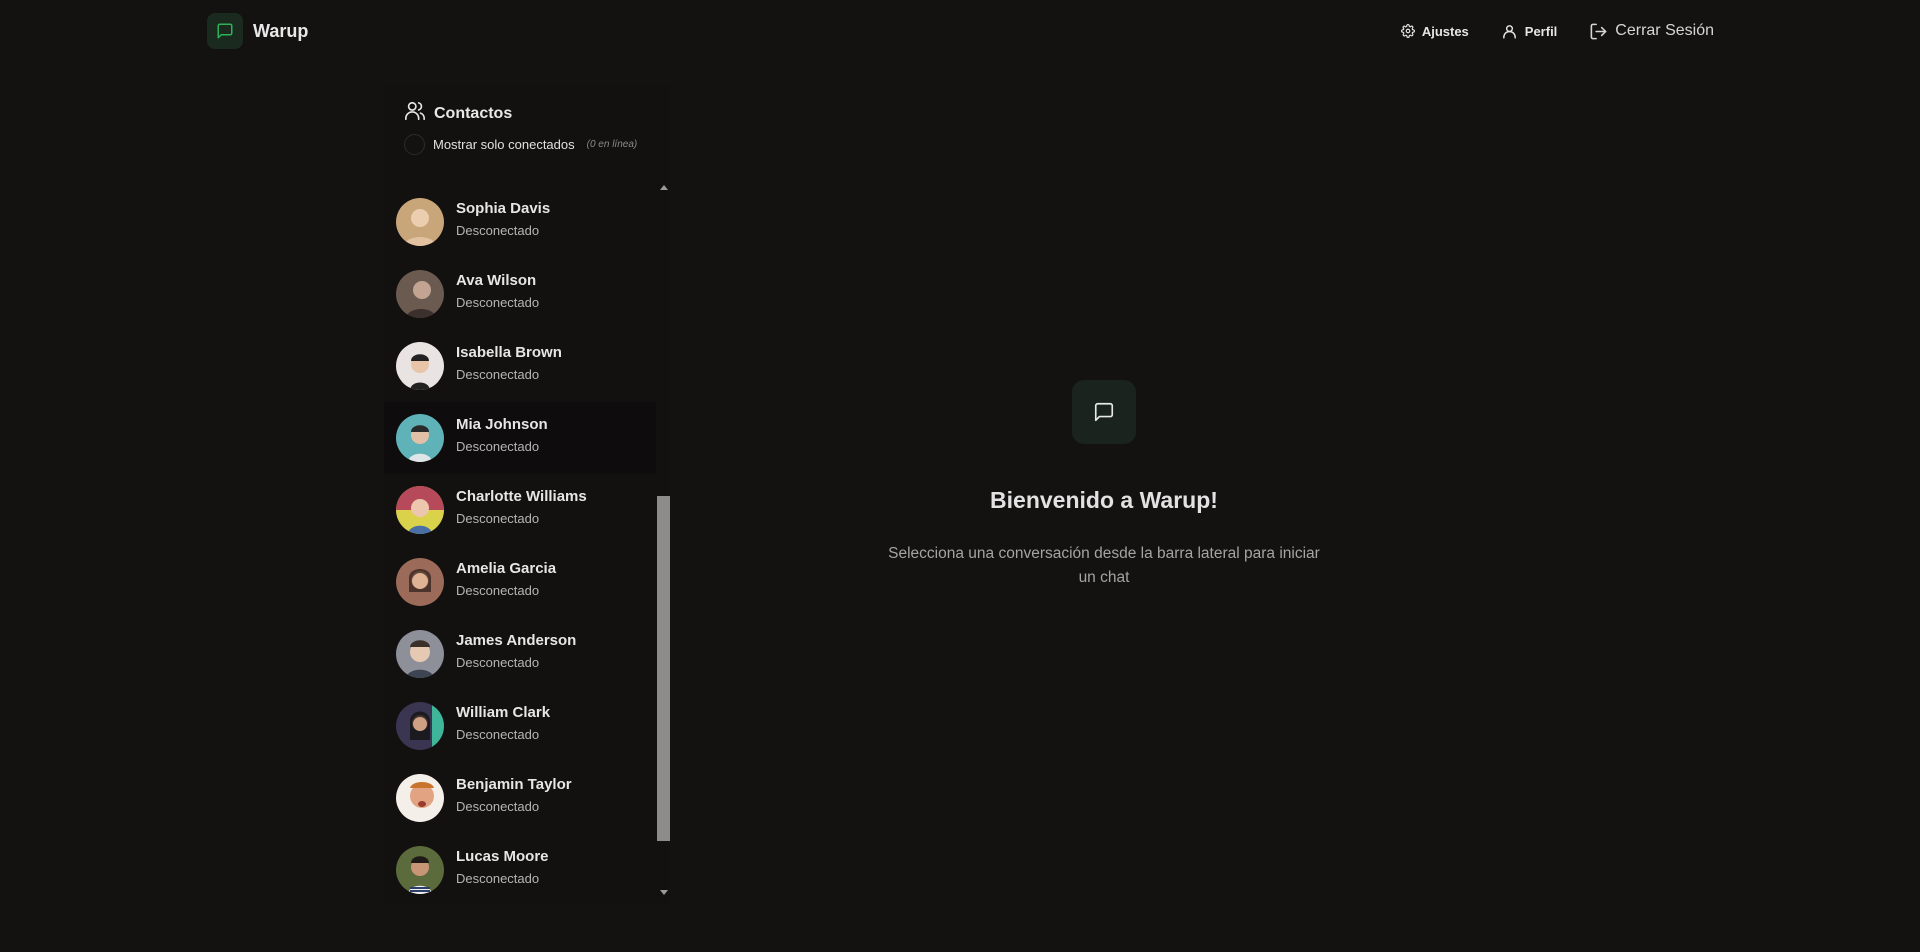 This screenshot has width=1920, height=952. Describe the element at coordinates (520, 438) in the screenshot. I see `contact-item: Mia Johnson Desconectado` at that location.